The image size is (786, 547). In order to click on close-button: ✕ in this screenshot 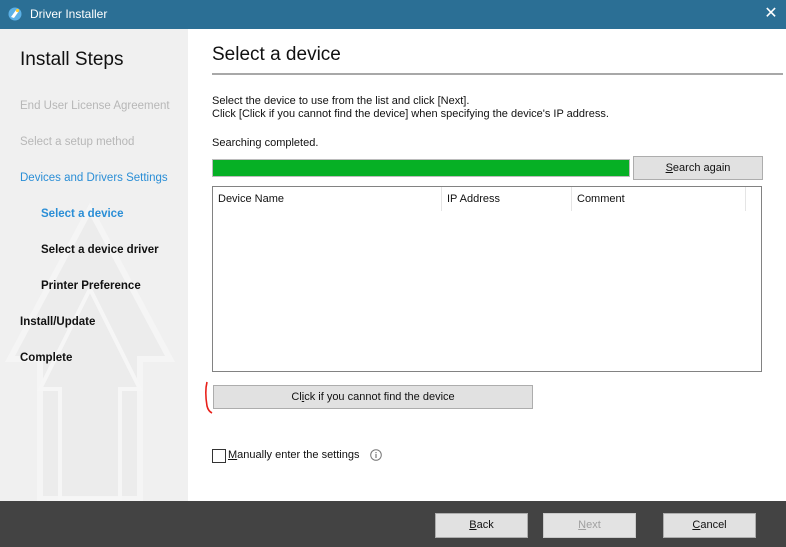, I will do `click(771, 14)`.